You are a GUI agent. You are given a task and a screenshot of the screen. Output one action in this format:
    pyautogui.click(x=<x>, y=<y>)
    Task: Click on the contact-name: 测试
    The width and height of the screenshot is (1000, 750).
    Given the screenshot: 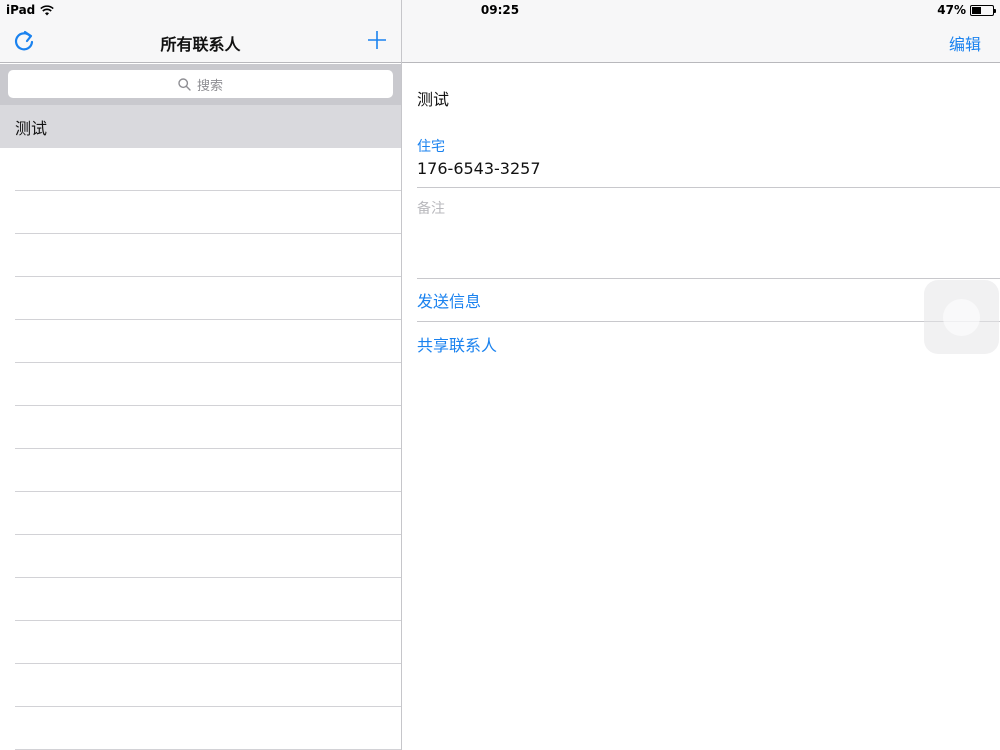 What is the action you would take?
    pyautogui.click(x=31, y=128)
    